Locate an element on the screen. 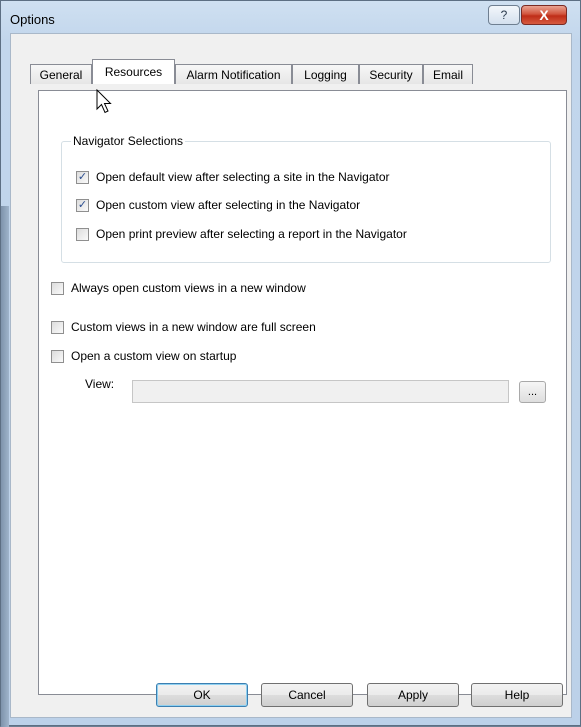 The image size is (581, 727). tab-logging: Logging is located at coordinates (325, 74).